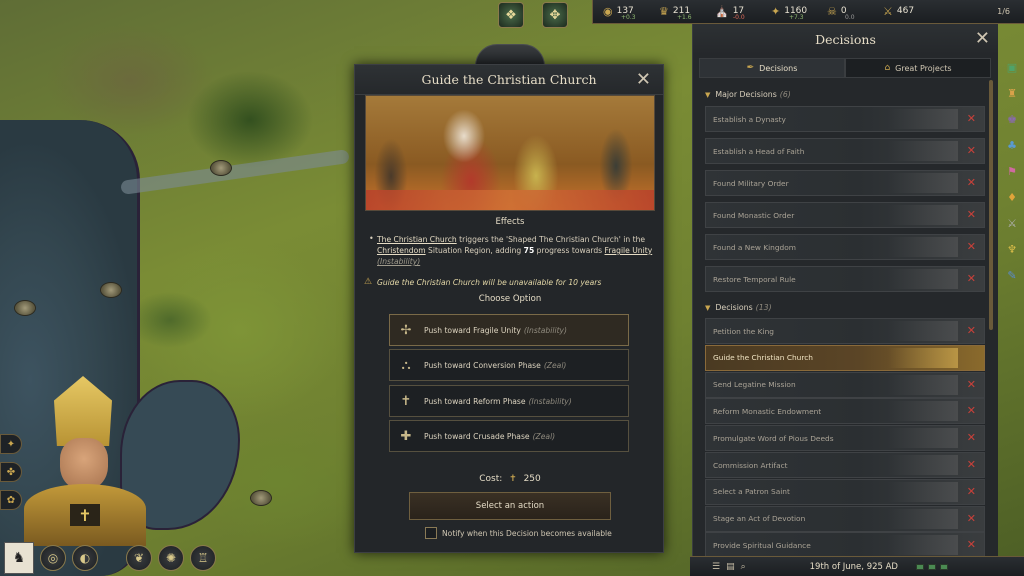  I want to click on tab-label: Decisions, so click(778, 68).